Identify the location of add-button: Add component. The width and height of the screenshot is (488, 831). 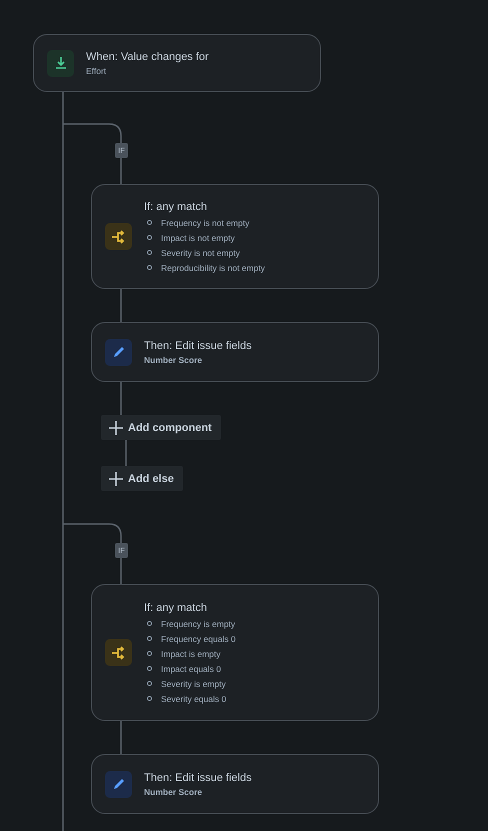
(161, 427).